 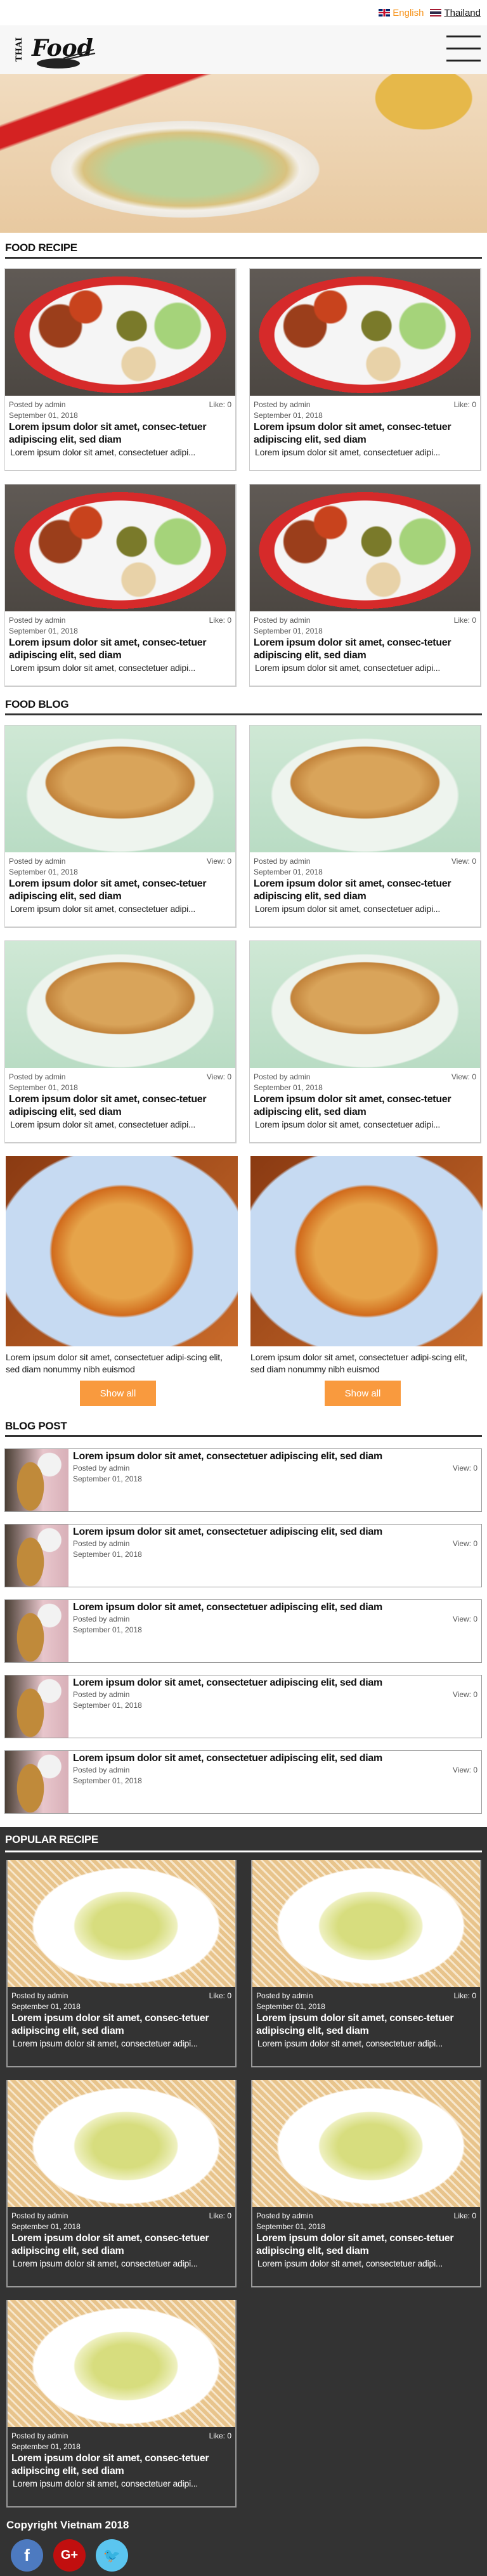 I want to click on language-thailand-link: Thailand, so click(x=456, y=13).